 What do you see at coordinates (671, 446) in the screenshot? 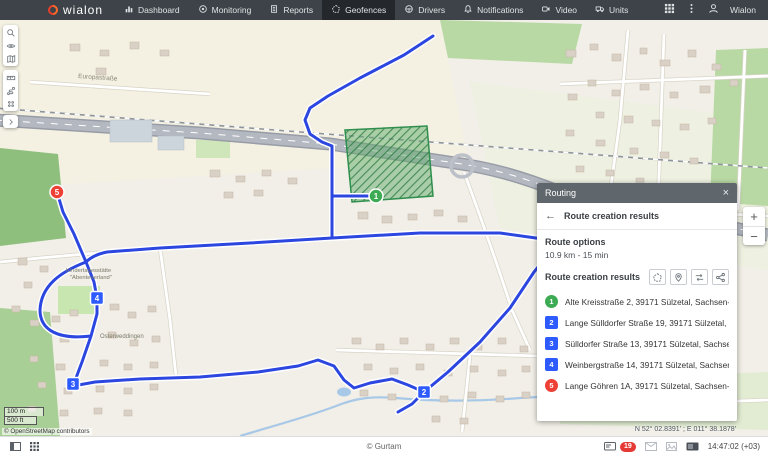
I see `media-icon` at bounding box center [671, 446].